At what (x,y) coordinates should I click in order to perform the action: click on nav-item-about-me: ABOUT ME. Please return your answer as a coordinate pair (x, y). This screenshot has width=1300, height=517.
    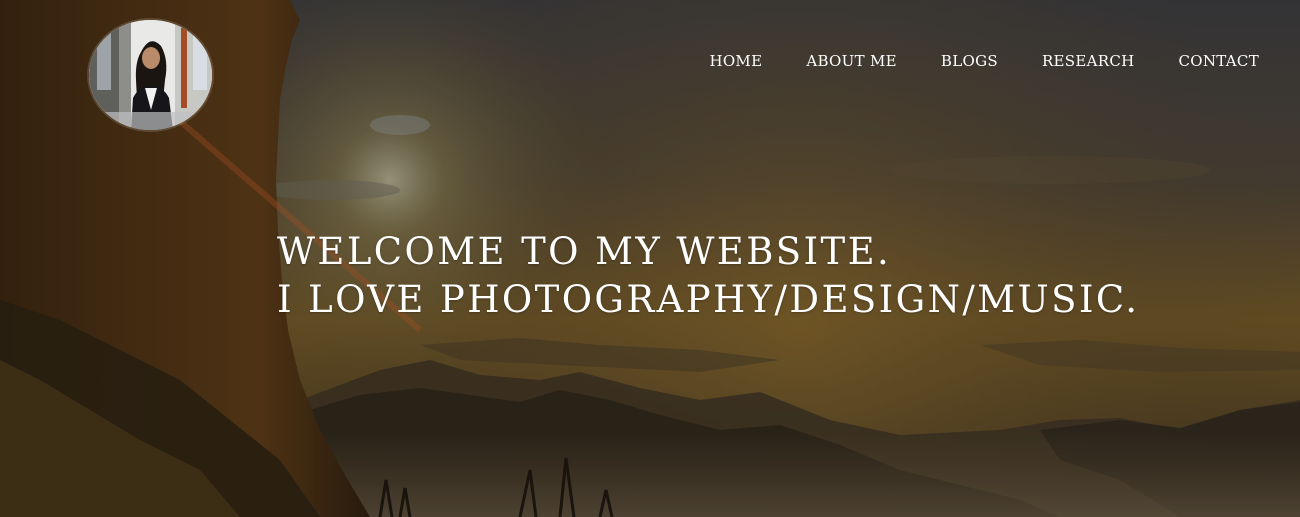
    Looking at the image, I should click on (851, 61).